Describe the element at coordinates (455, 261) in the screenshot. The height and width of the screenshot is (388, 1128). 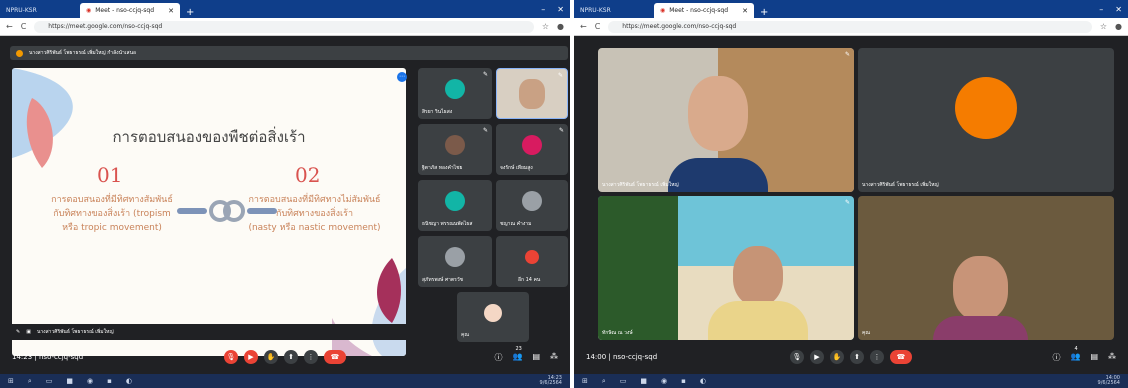
I see `participant-tile: สุภัทรพงษ์ ศาตรวัช` at that location.